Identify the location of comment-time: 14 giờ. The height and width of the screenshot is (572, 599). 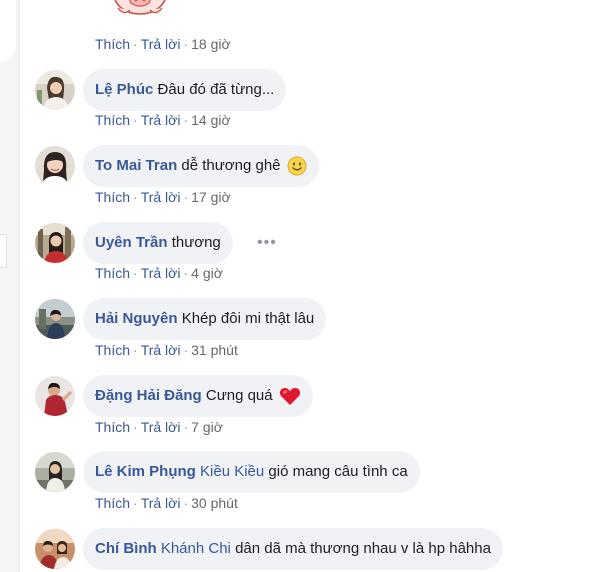
(211, 120).